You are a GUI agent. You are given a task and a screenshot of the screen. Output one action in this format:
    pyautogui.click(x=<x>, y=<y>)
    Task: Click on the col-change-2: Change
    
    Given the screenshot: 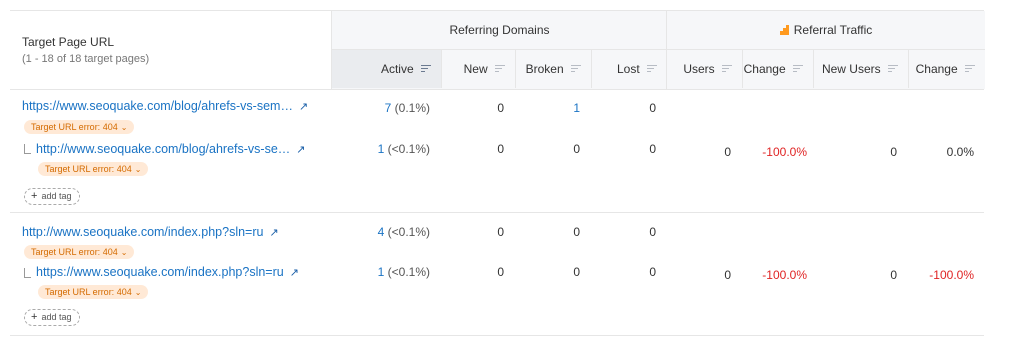 What is the action you would take?
    pyautogui.click(x=946, y=69)
    